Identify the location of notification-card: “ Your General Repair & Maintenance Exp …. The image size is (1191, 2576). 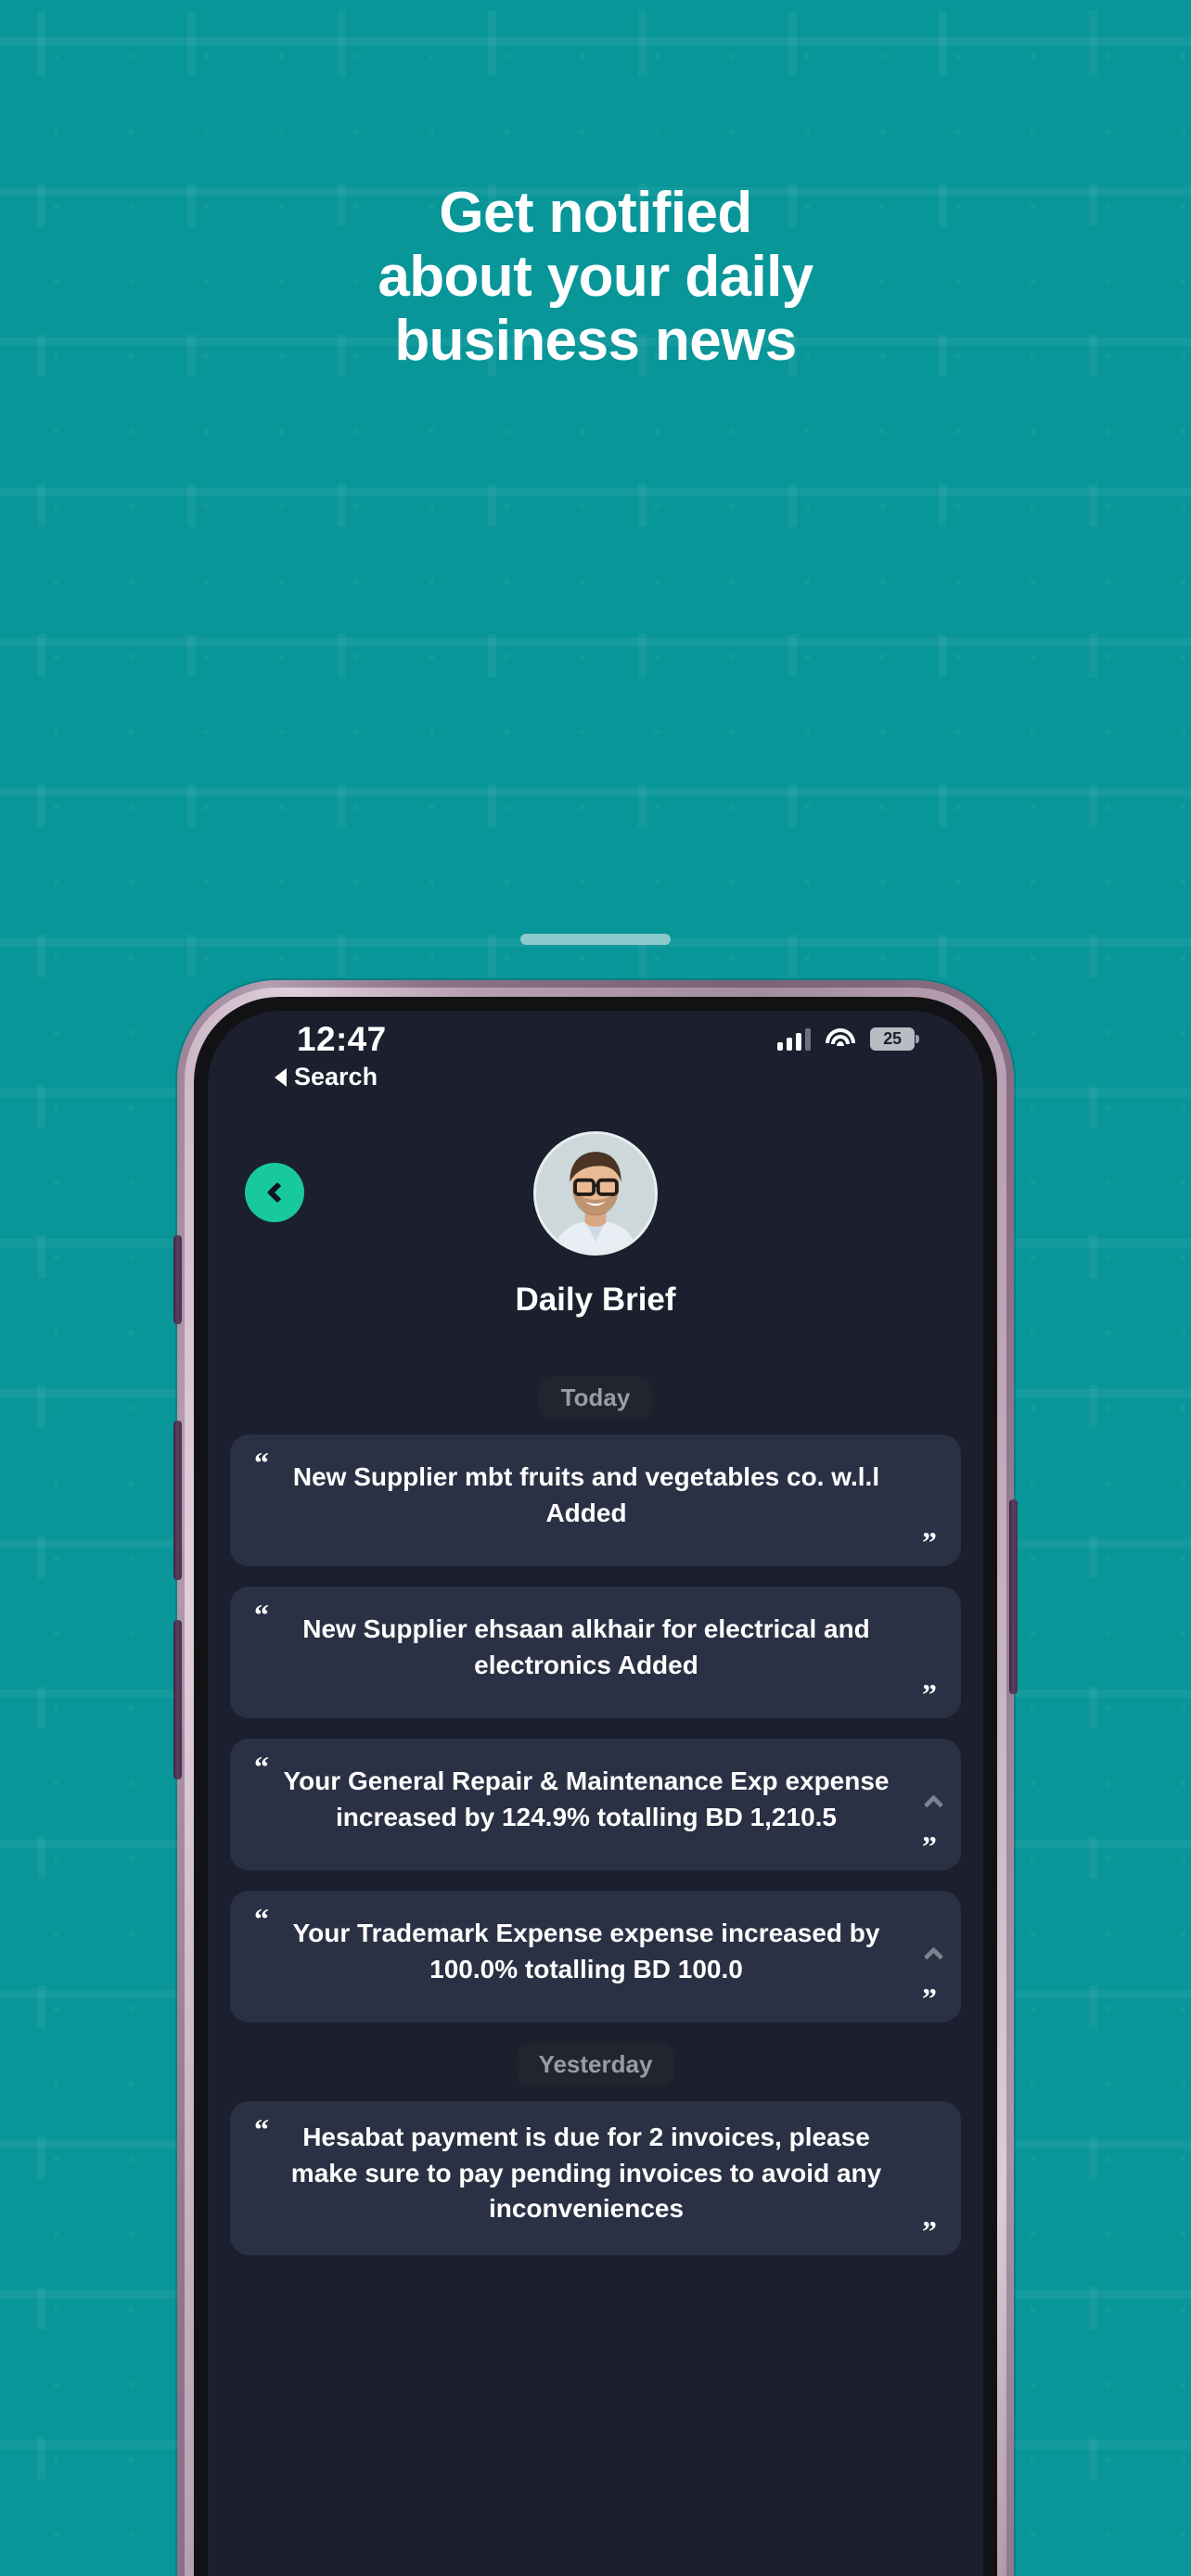
(595, 1805).